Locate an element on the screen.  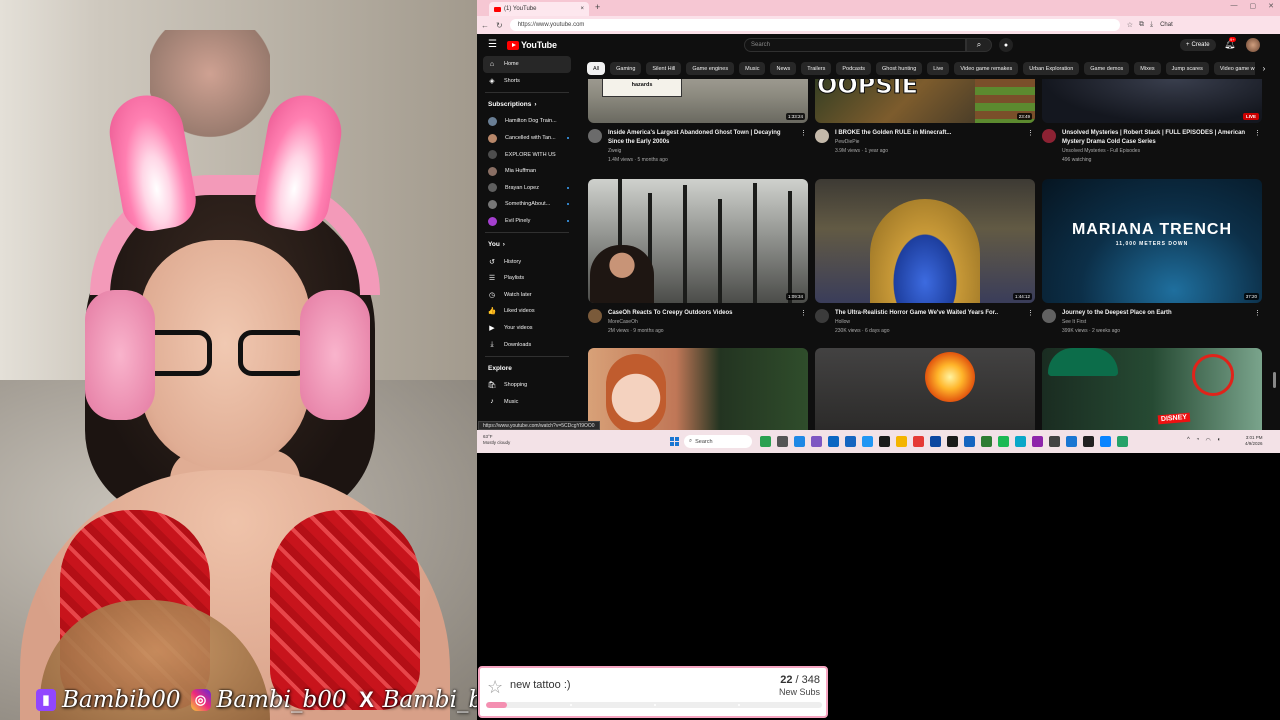
extensions-icon: ⧉ is located at coordinates (1141, 25).